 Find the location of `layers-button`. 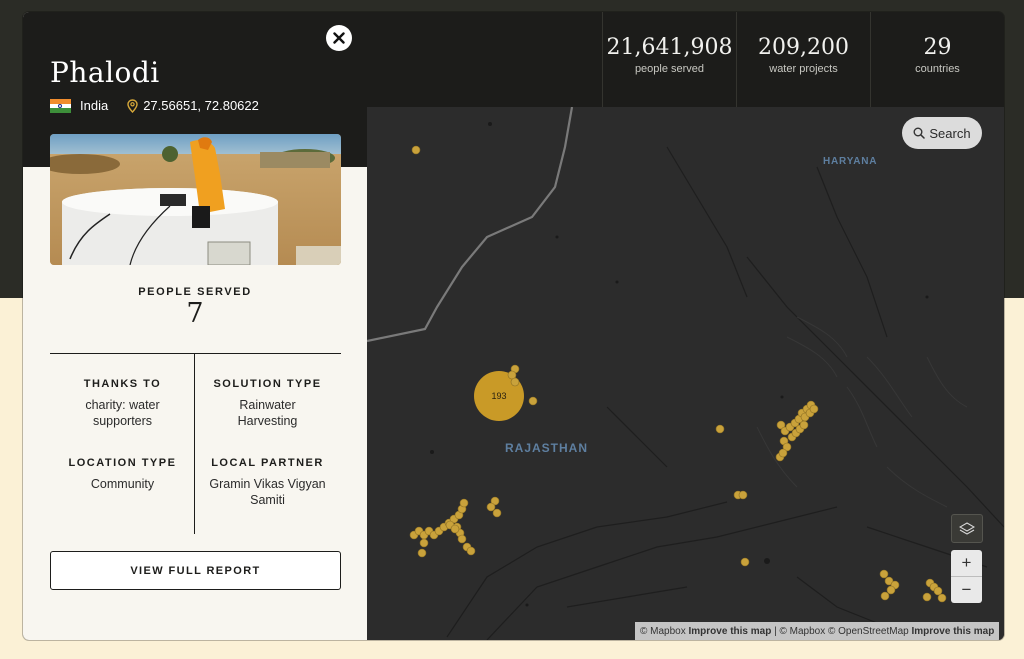

layers-button is located at coordinates (967, 528).